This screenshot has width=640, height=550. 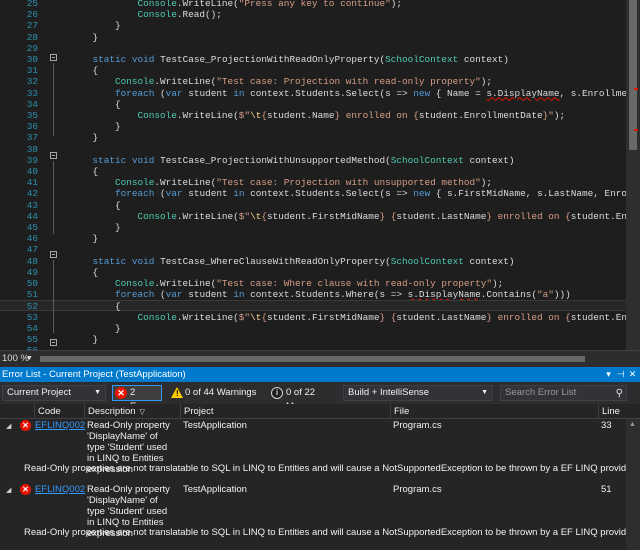 What do you see at coordinates (313, 272) in the screenshot?
I see `code-line: 49 {` at bounding box center [313, 272].